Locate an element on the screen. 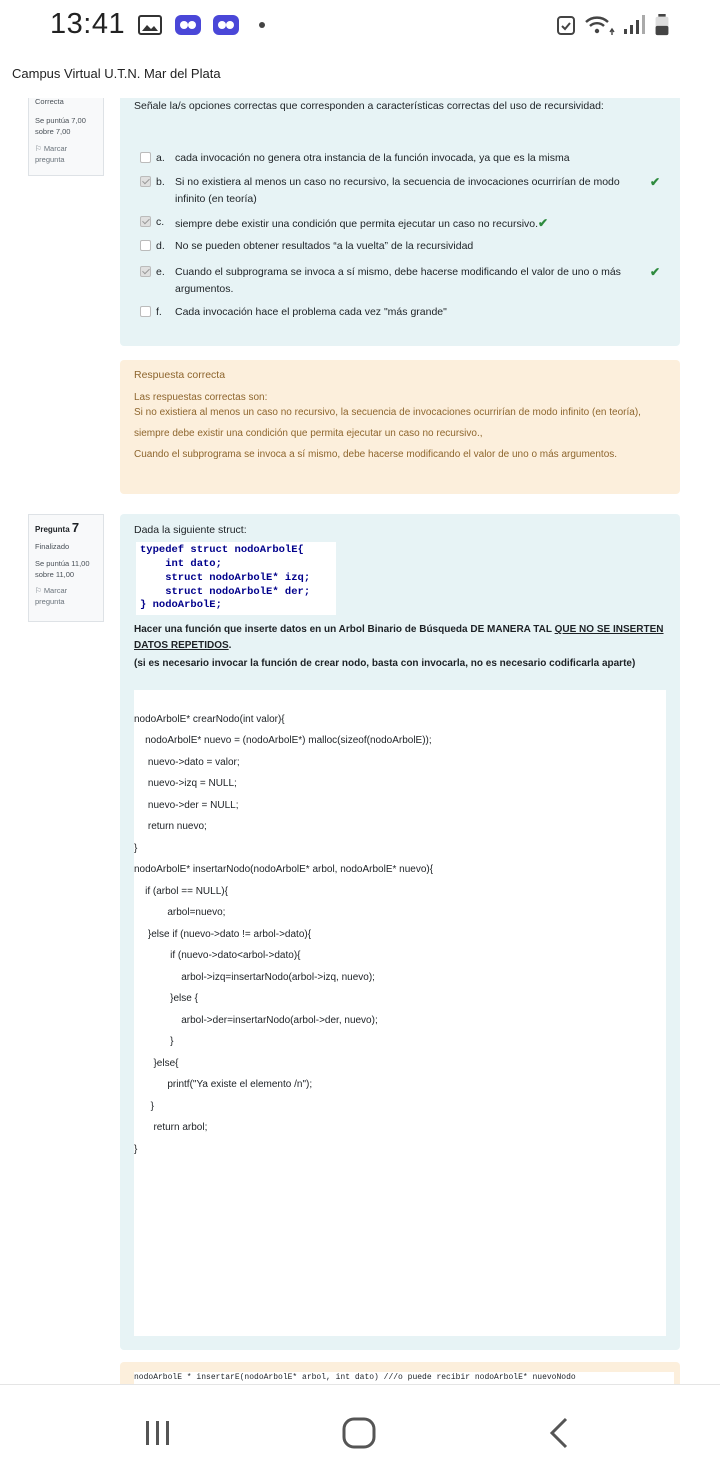  answer-line: }else { is located at coordinates (166, 998).